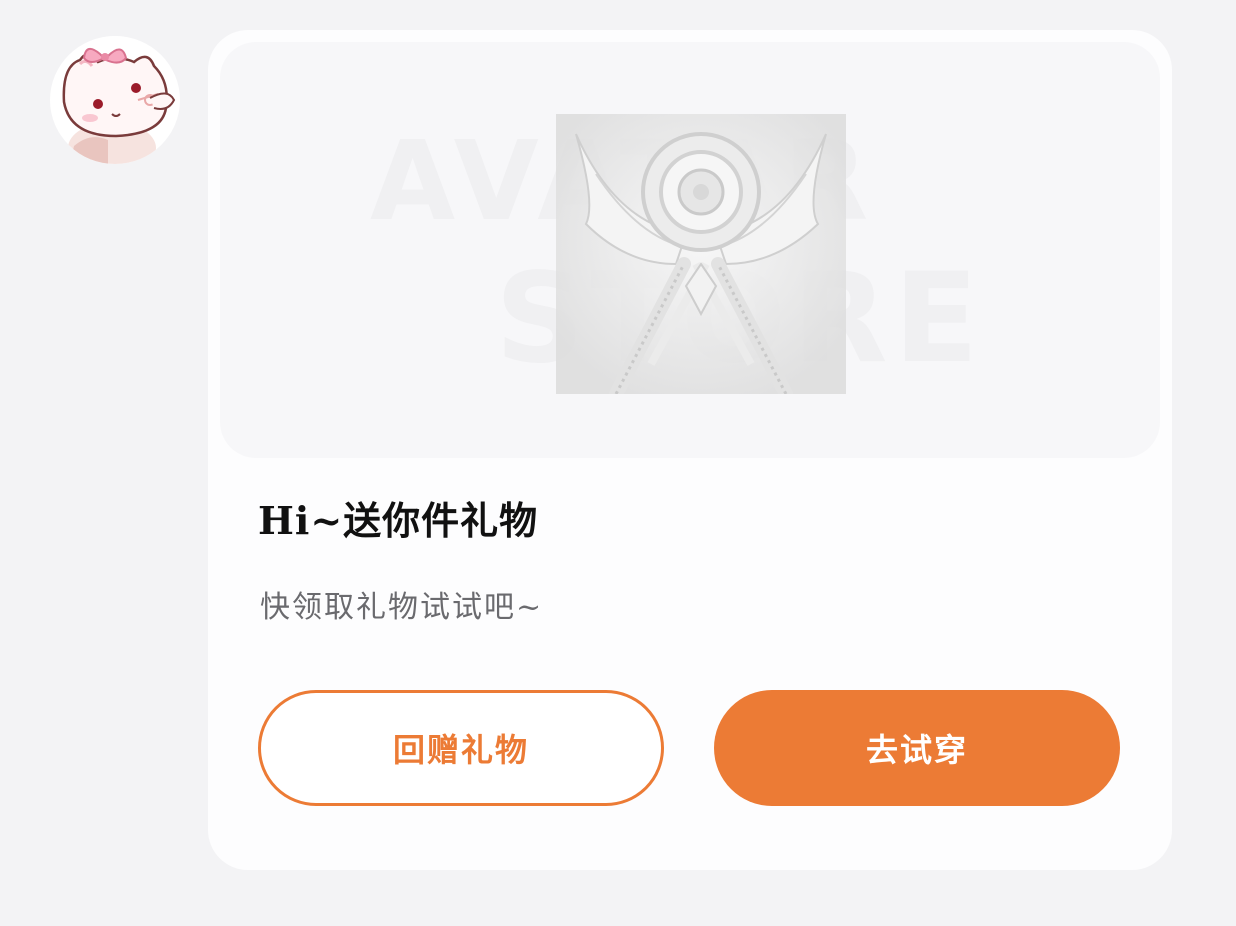 Image resolution: width=1236 pixels, height=926 pixels. I want to click on gift-title: Hi~送你件礼物, so click(398, 520).